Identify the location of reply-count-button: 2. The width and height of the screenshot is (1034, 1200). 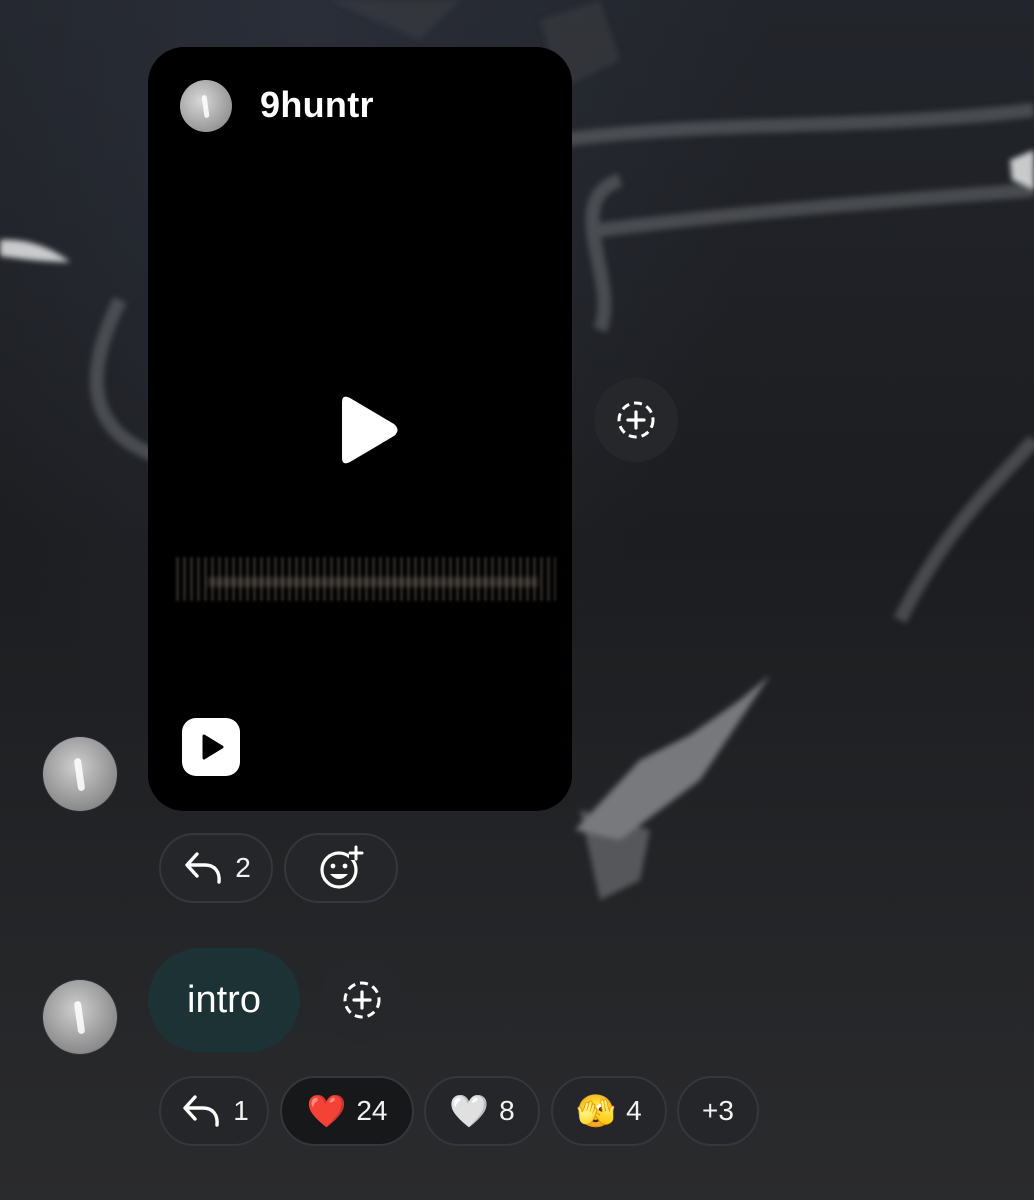
(216, 868).